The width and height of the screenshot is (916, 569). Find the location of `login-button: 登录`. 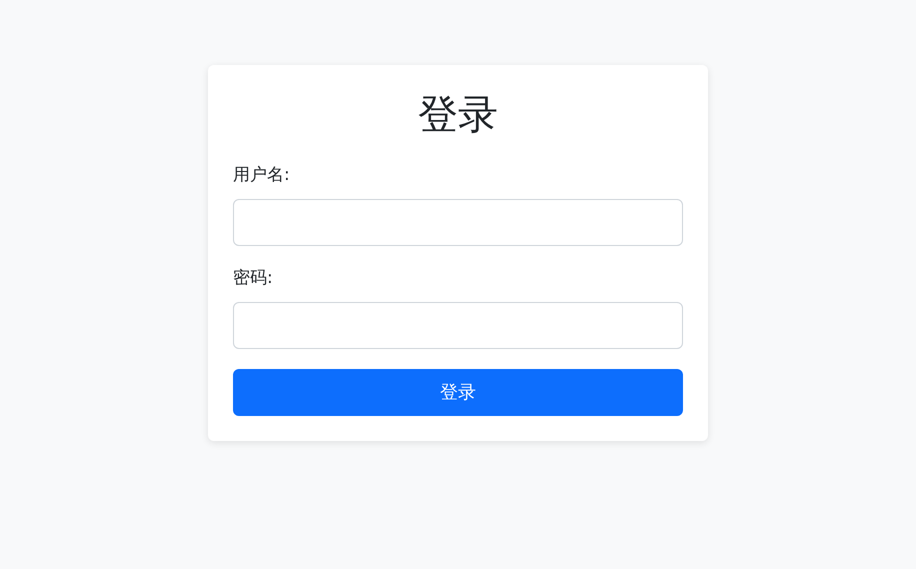

login-button: 登录 is located at coordinates (458, 392).